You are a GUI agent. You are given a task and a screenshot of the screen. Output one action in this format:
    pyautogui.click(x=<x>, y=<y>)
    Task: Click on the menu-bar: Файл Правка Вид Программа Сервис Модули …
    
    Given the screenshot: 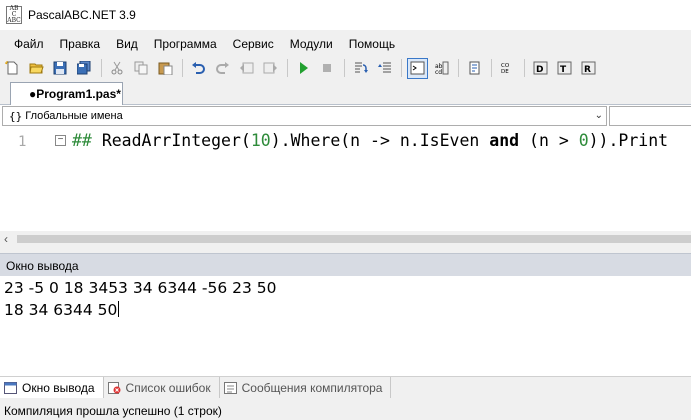 What is the action you would take?
    pyautogui.click(x=345, y=44)
    